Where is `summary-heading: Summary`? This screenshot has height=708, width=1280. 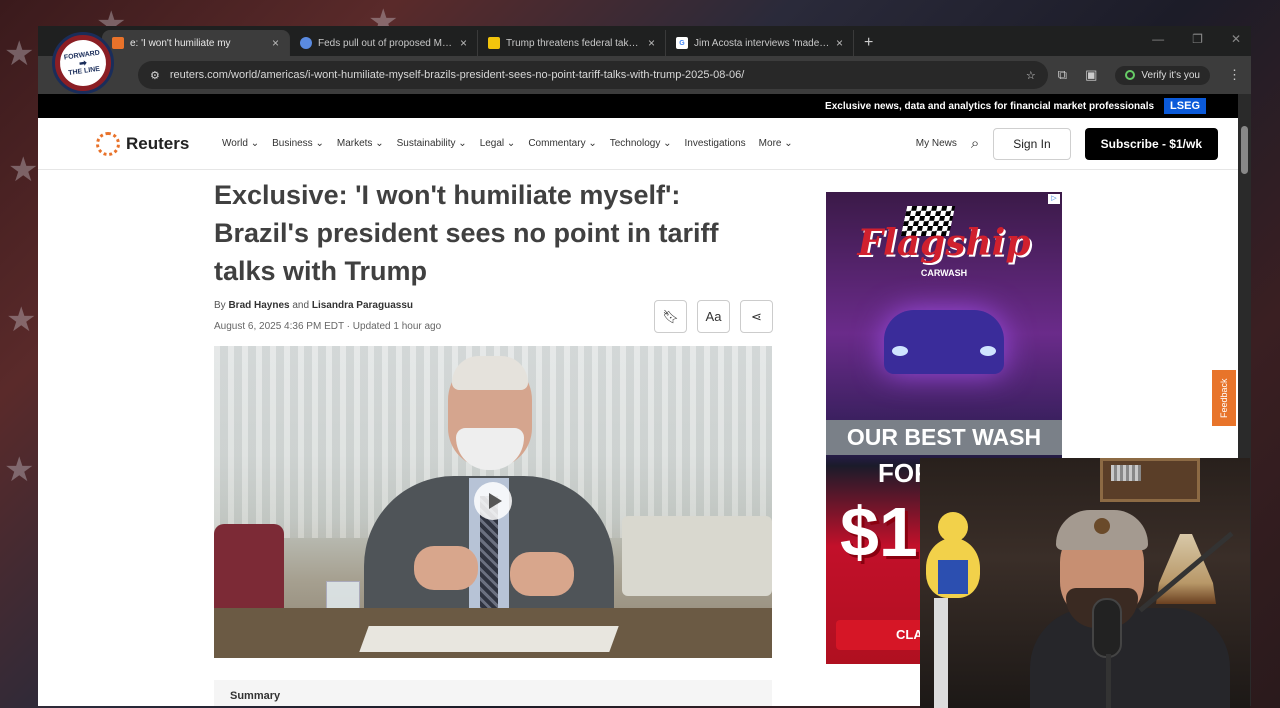
summary-heading: Summary is located at coordinates (493, 693).